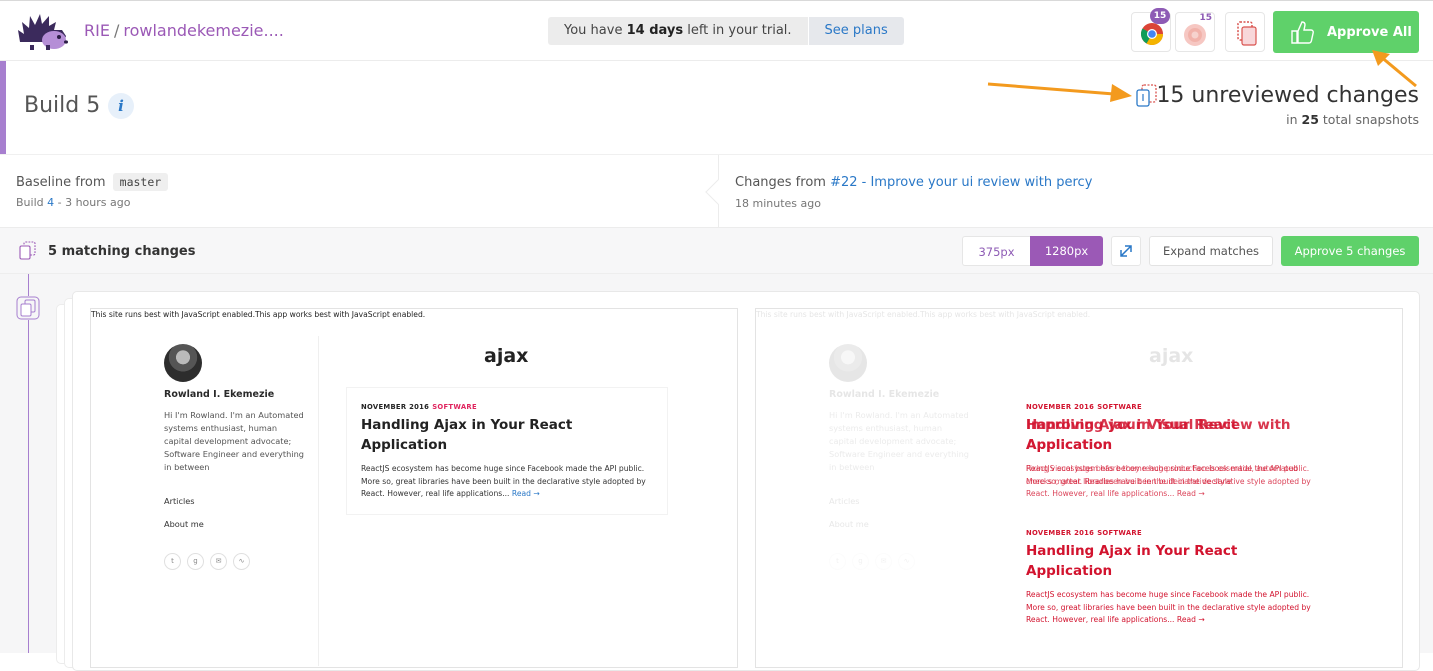 Image resolution: width=1433 pixels, height=671 pixels. I want to click on timeline-line, so click(28, 463).